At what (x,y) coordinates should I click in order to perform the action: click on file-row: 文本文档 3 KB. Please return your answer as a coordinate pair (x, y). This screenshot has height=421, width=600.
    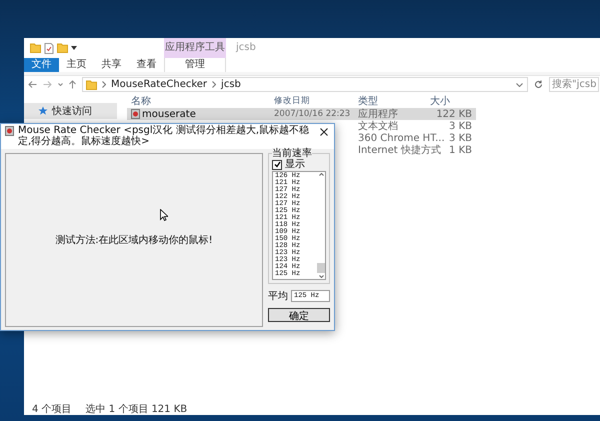
    Looking at the image, I should click on (415, 126).